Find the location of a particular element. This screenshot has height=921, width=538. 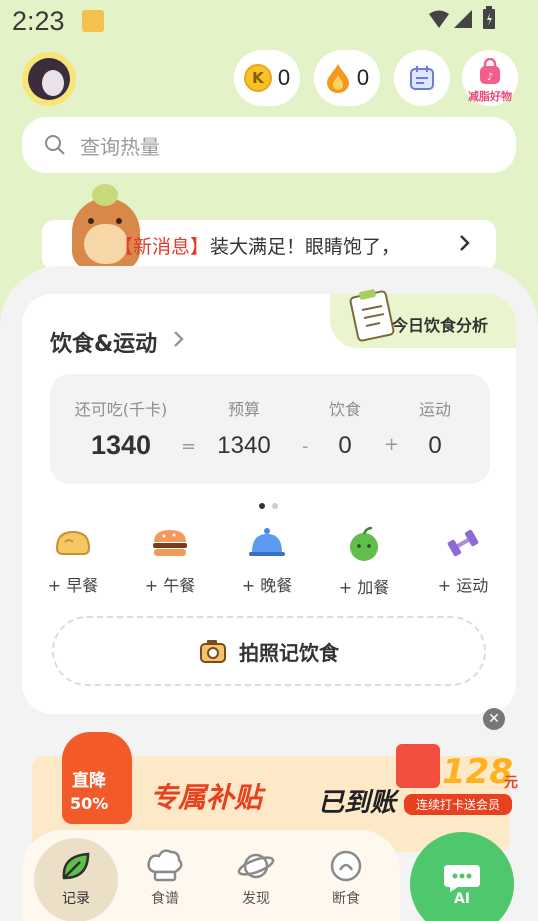

burger-icon is located at coordinates (170, 543).